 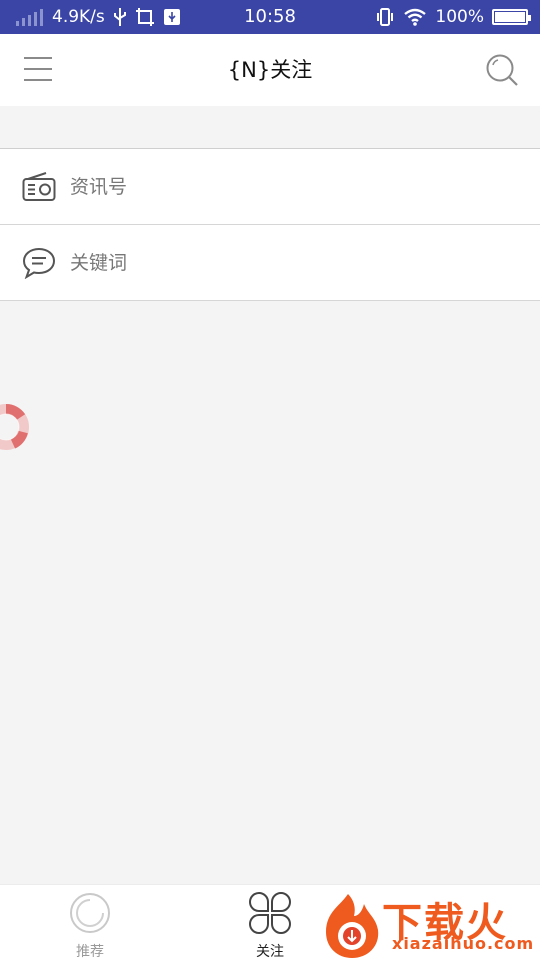 What do you see at coordinates (463, 943) in the screenshot?
I see `watermark-url: xiazaihuo.com` at bounding box center [463, 943].